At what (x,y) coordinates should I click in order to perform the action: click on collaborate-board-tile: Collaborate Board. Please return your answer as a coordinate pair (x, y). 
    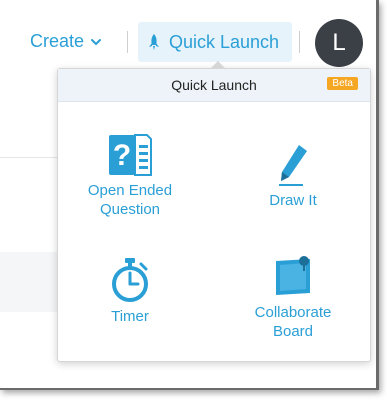
    Looking at the image, I should click on (293, 297).